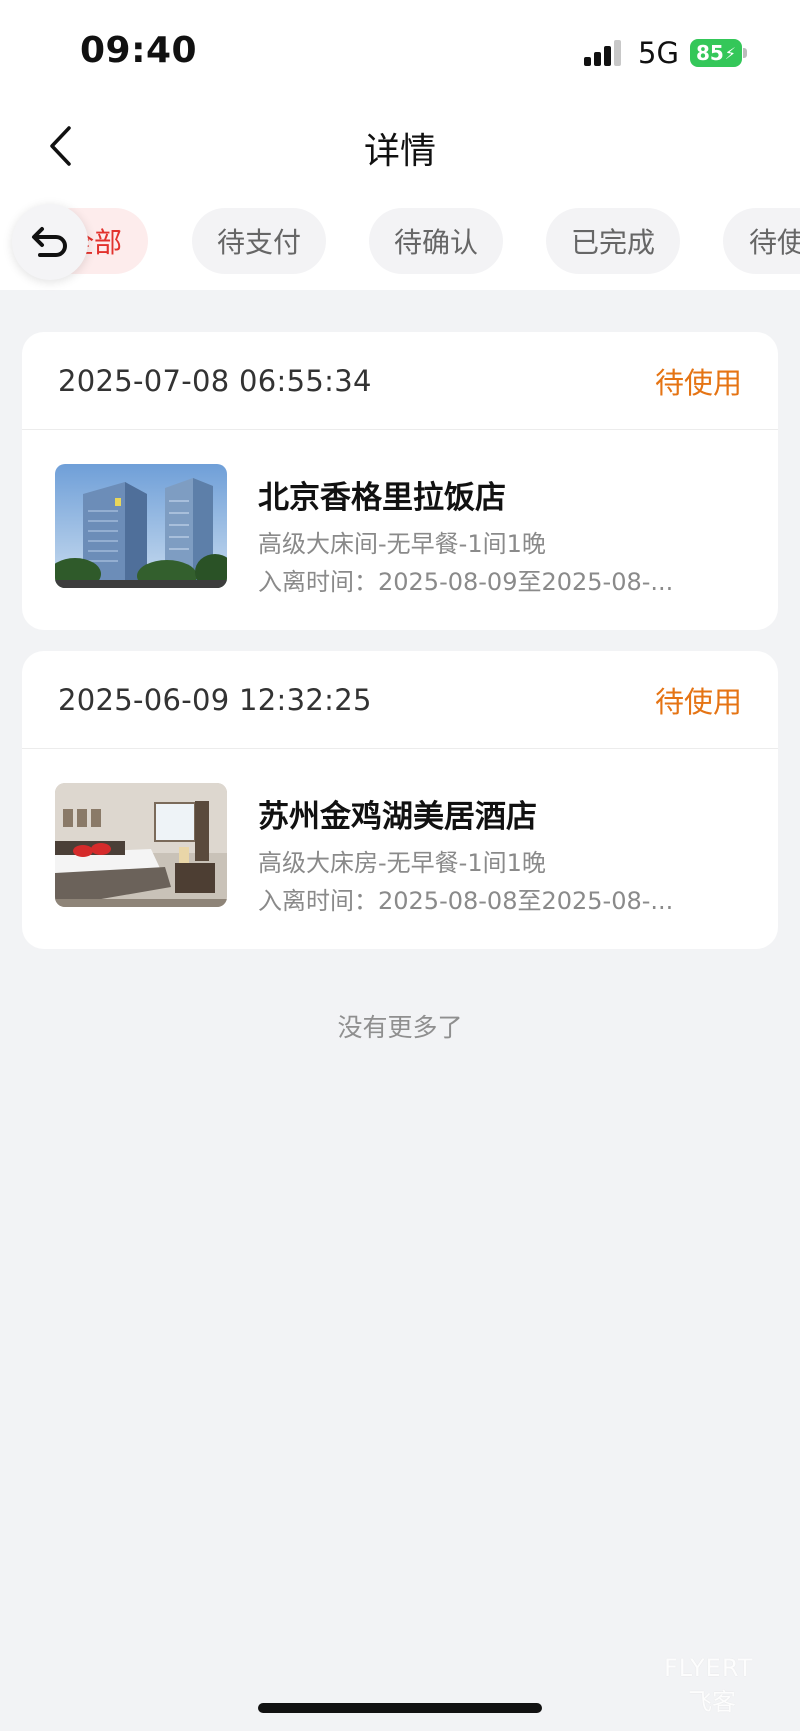 This screenshot has width=800, height=1731. Describe the element at coordinates (397, 817) in the screenshot. I see `hotel-name: 苏州金鸡湖美居酒店` at that location.